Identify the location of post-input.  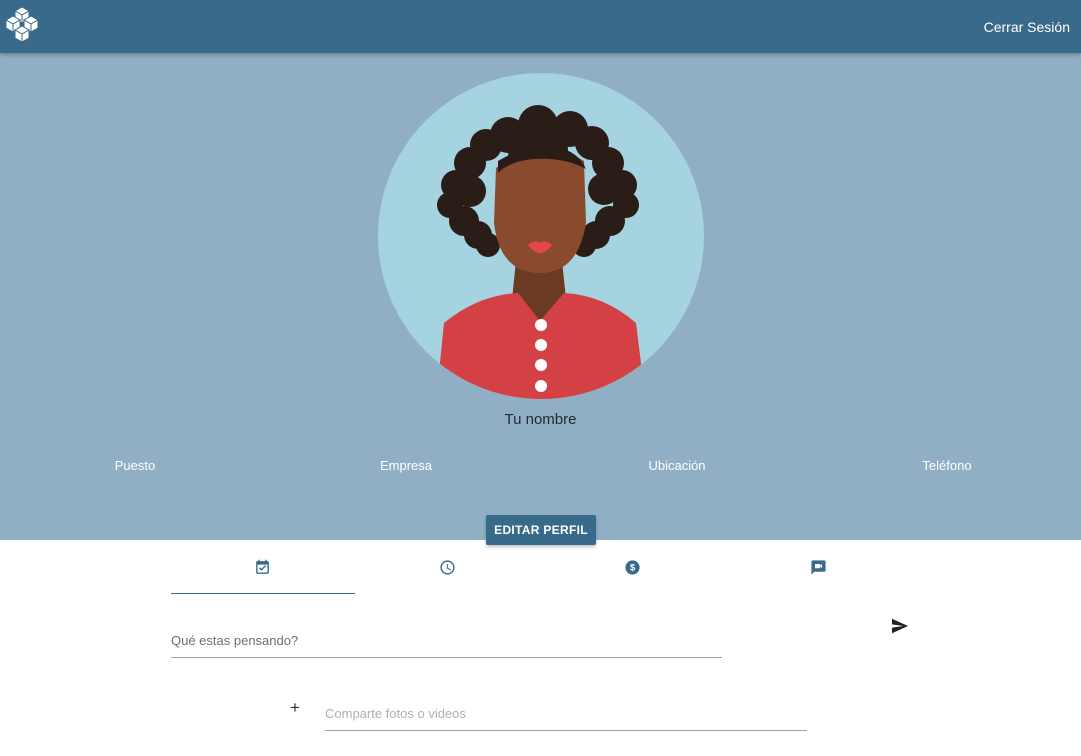
(446, 641).